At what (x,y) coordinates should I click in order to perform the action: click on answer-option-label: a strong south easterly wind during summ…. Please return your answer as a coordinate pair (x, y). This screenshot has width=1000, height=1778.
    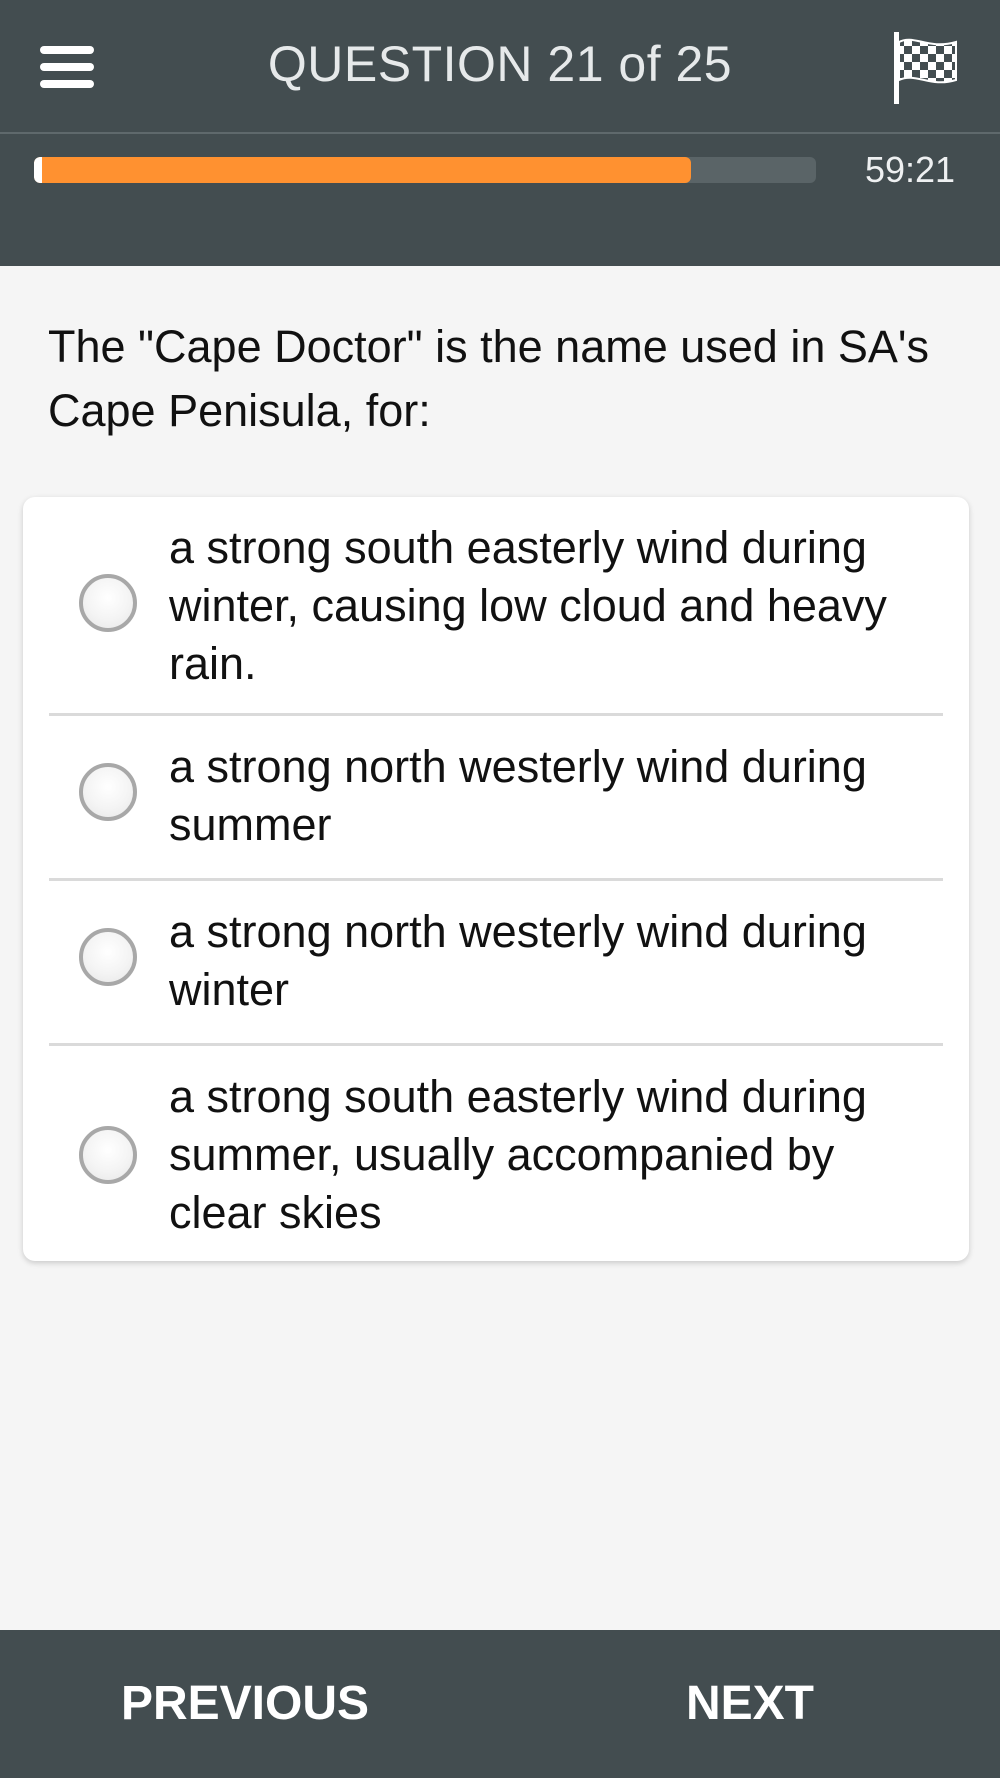
    Looking at the image, I should click on (518, 1154).